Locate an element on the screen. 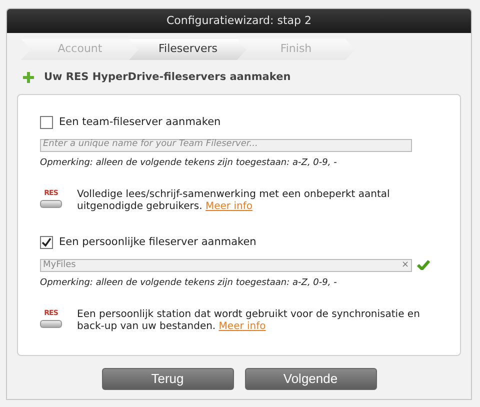 The width and height of the screenshot is (480, 407). nav-button: Volgende is located at coordinates (310, 379).